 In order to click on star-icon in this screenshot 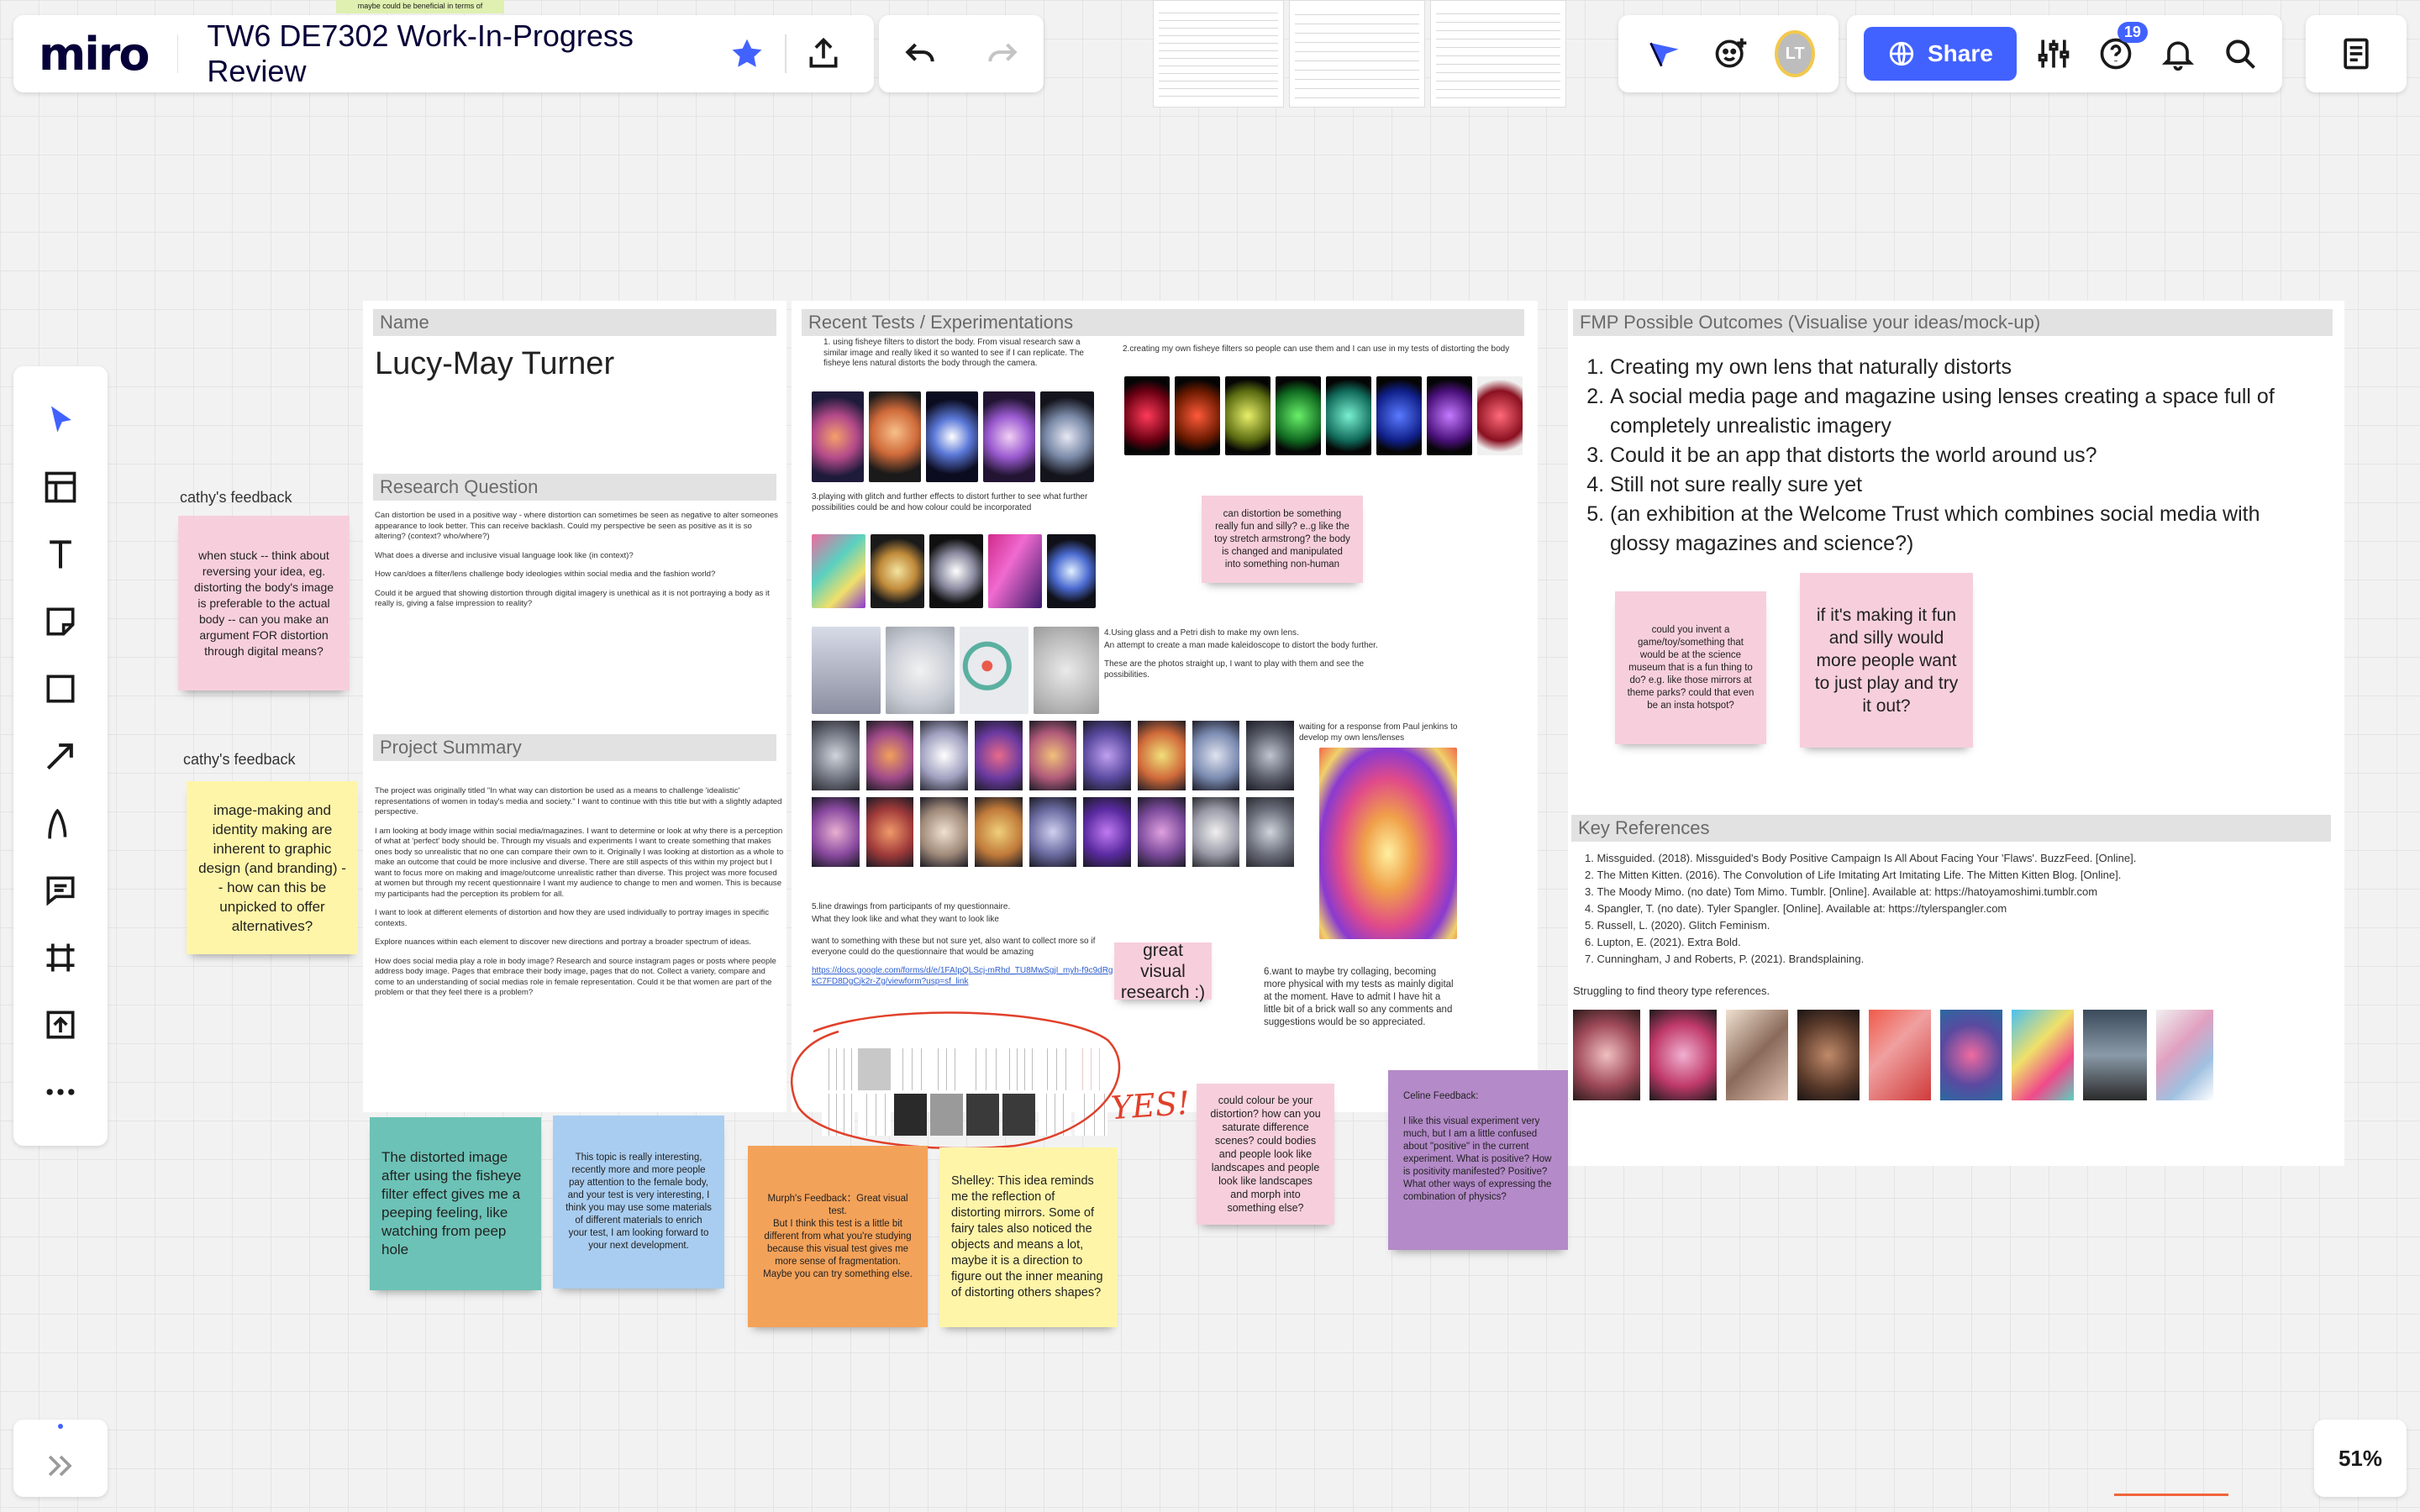, I will do `click(748, 54)`.